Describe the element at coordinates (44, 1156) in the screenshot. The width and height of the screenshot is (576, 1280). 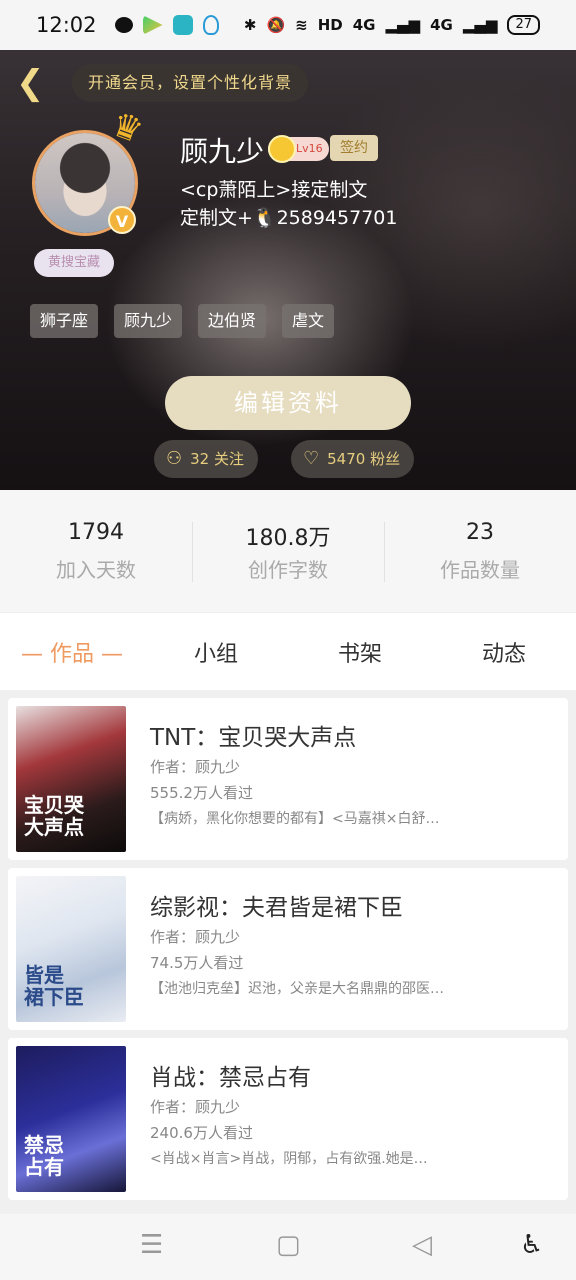
I see `cover-title: 禁忌 占有` at that location.